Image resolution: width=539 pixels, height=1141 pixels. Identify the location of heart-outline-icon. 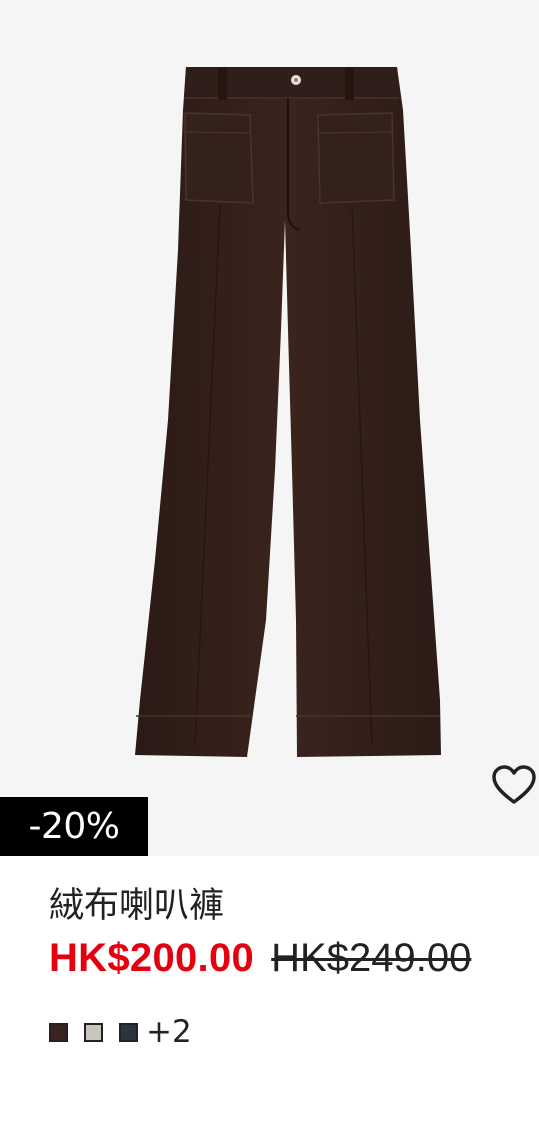
(514, 784).